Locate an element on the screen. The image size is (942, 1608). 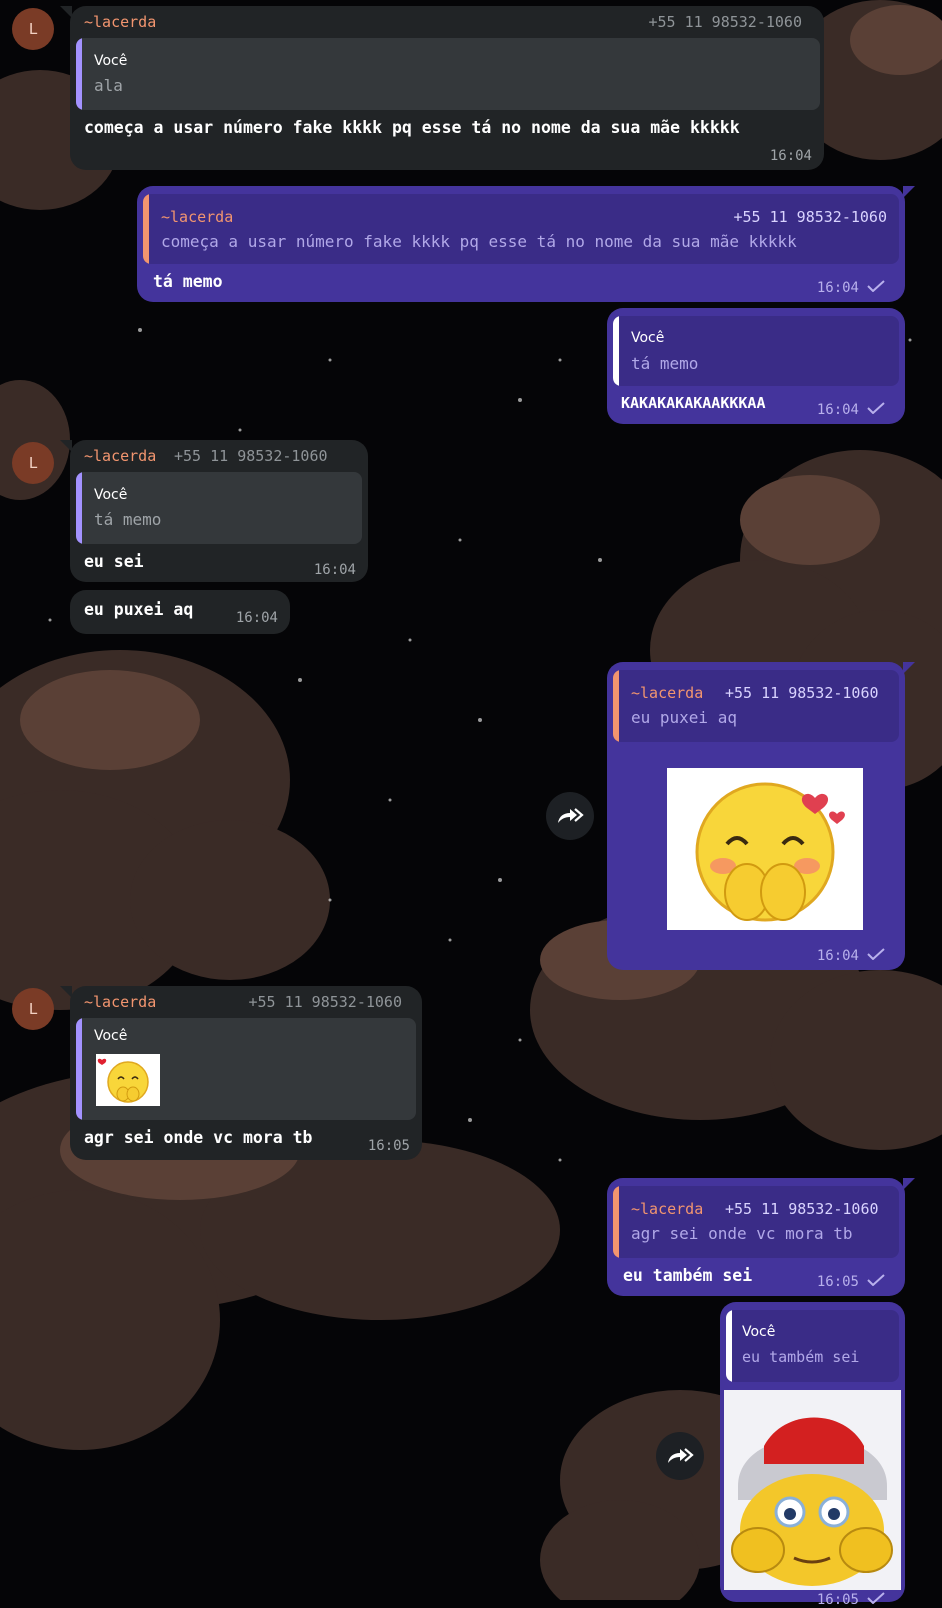
quote-text: eu também sei is located at coordinates (801, 1357).